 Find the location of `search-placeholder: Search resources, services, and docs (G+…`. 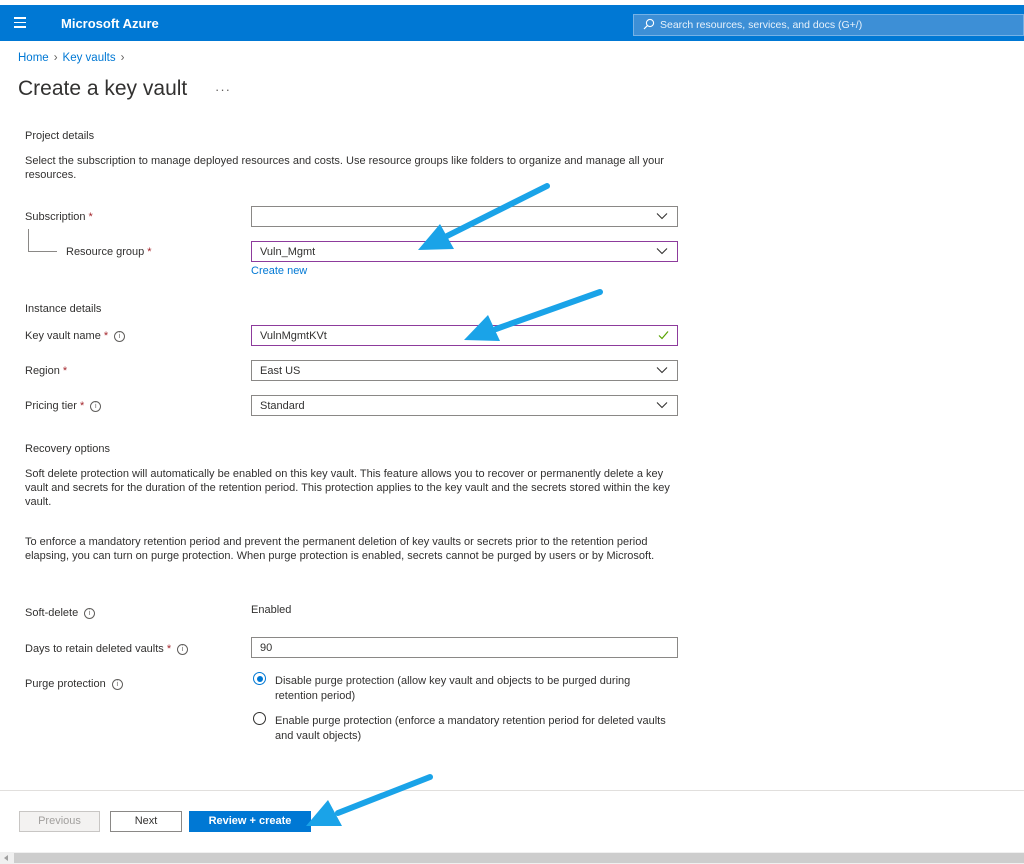

search-placeholder: Search resources, services, and docs (G+… is located at coordinates (761, 25).